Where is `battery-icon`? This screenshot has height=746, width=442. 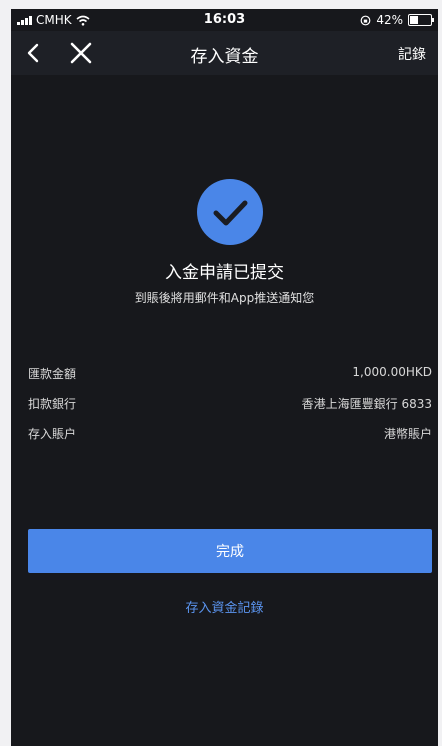 battery-icon is located at coordinates (421, 20).